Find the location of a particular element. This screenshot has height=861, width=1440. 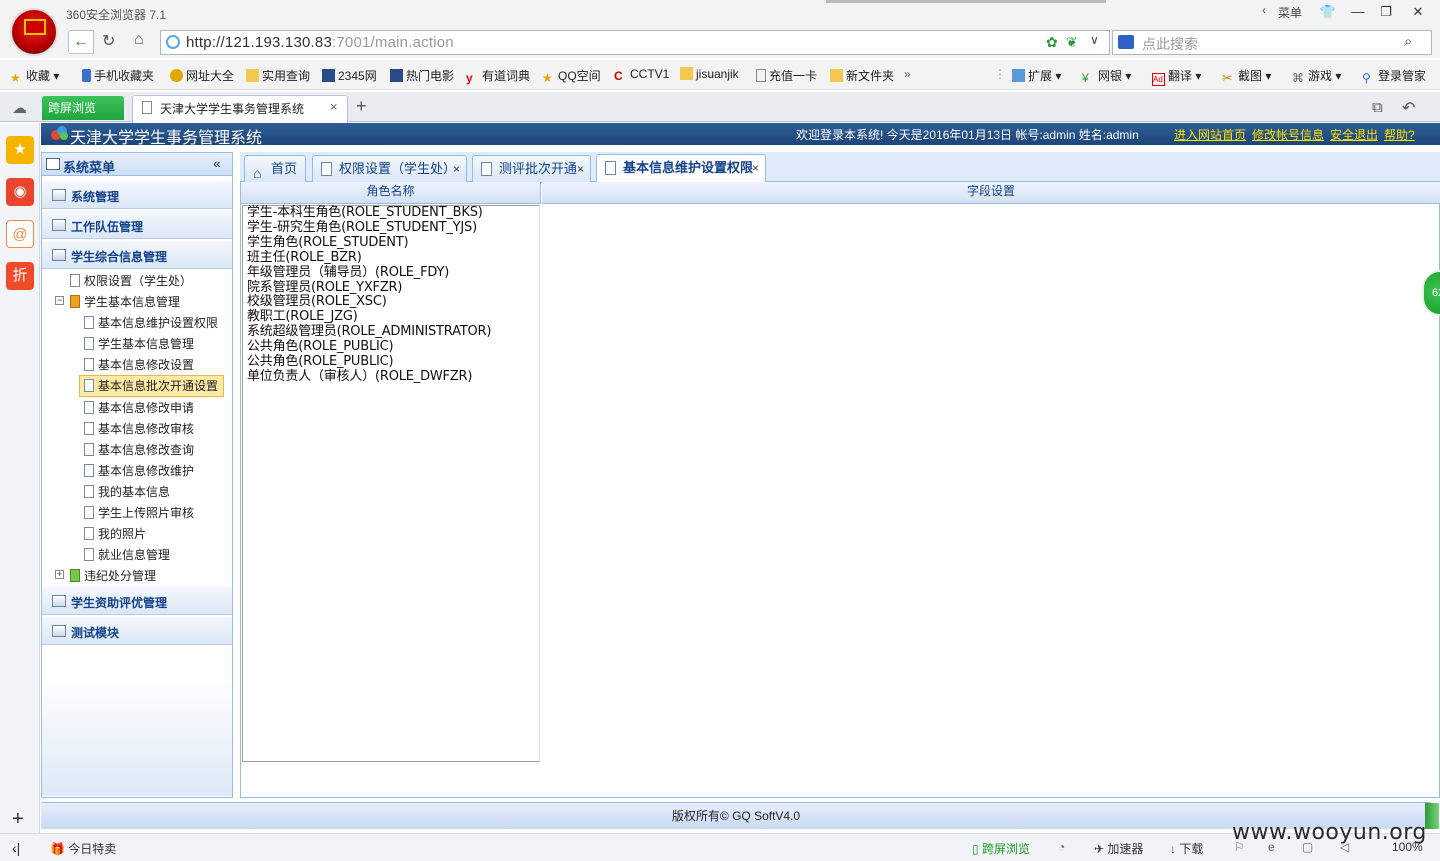

minimize-button: — is located at coordinates (1358, 12).